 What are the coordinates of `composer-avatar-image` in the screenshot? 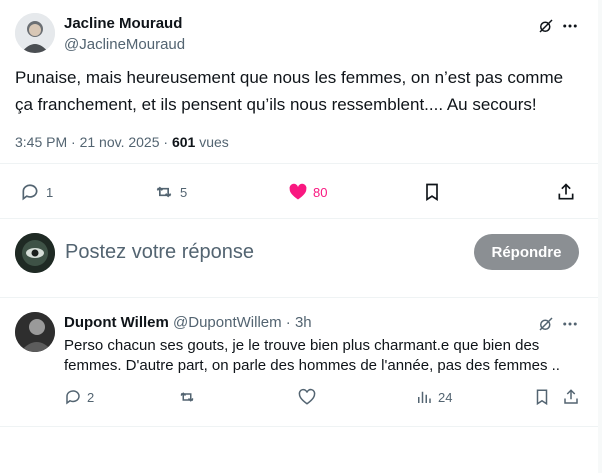 It's located at (35, 253).